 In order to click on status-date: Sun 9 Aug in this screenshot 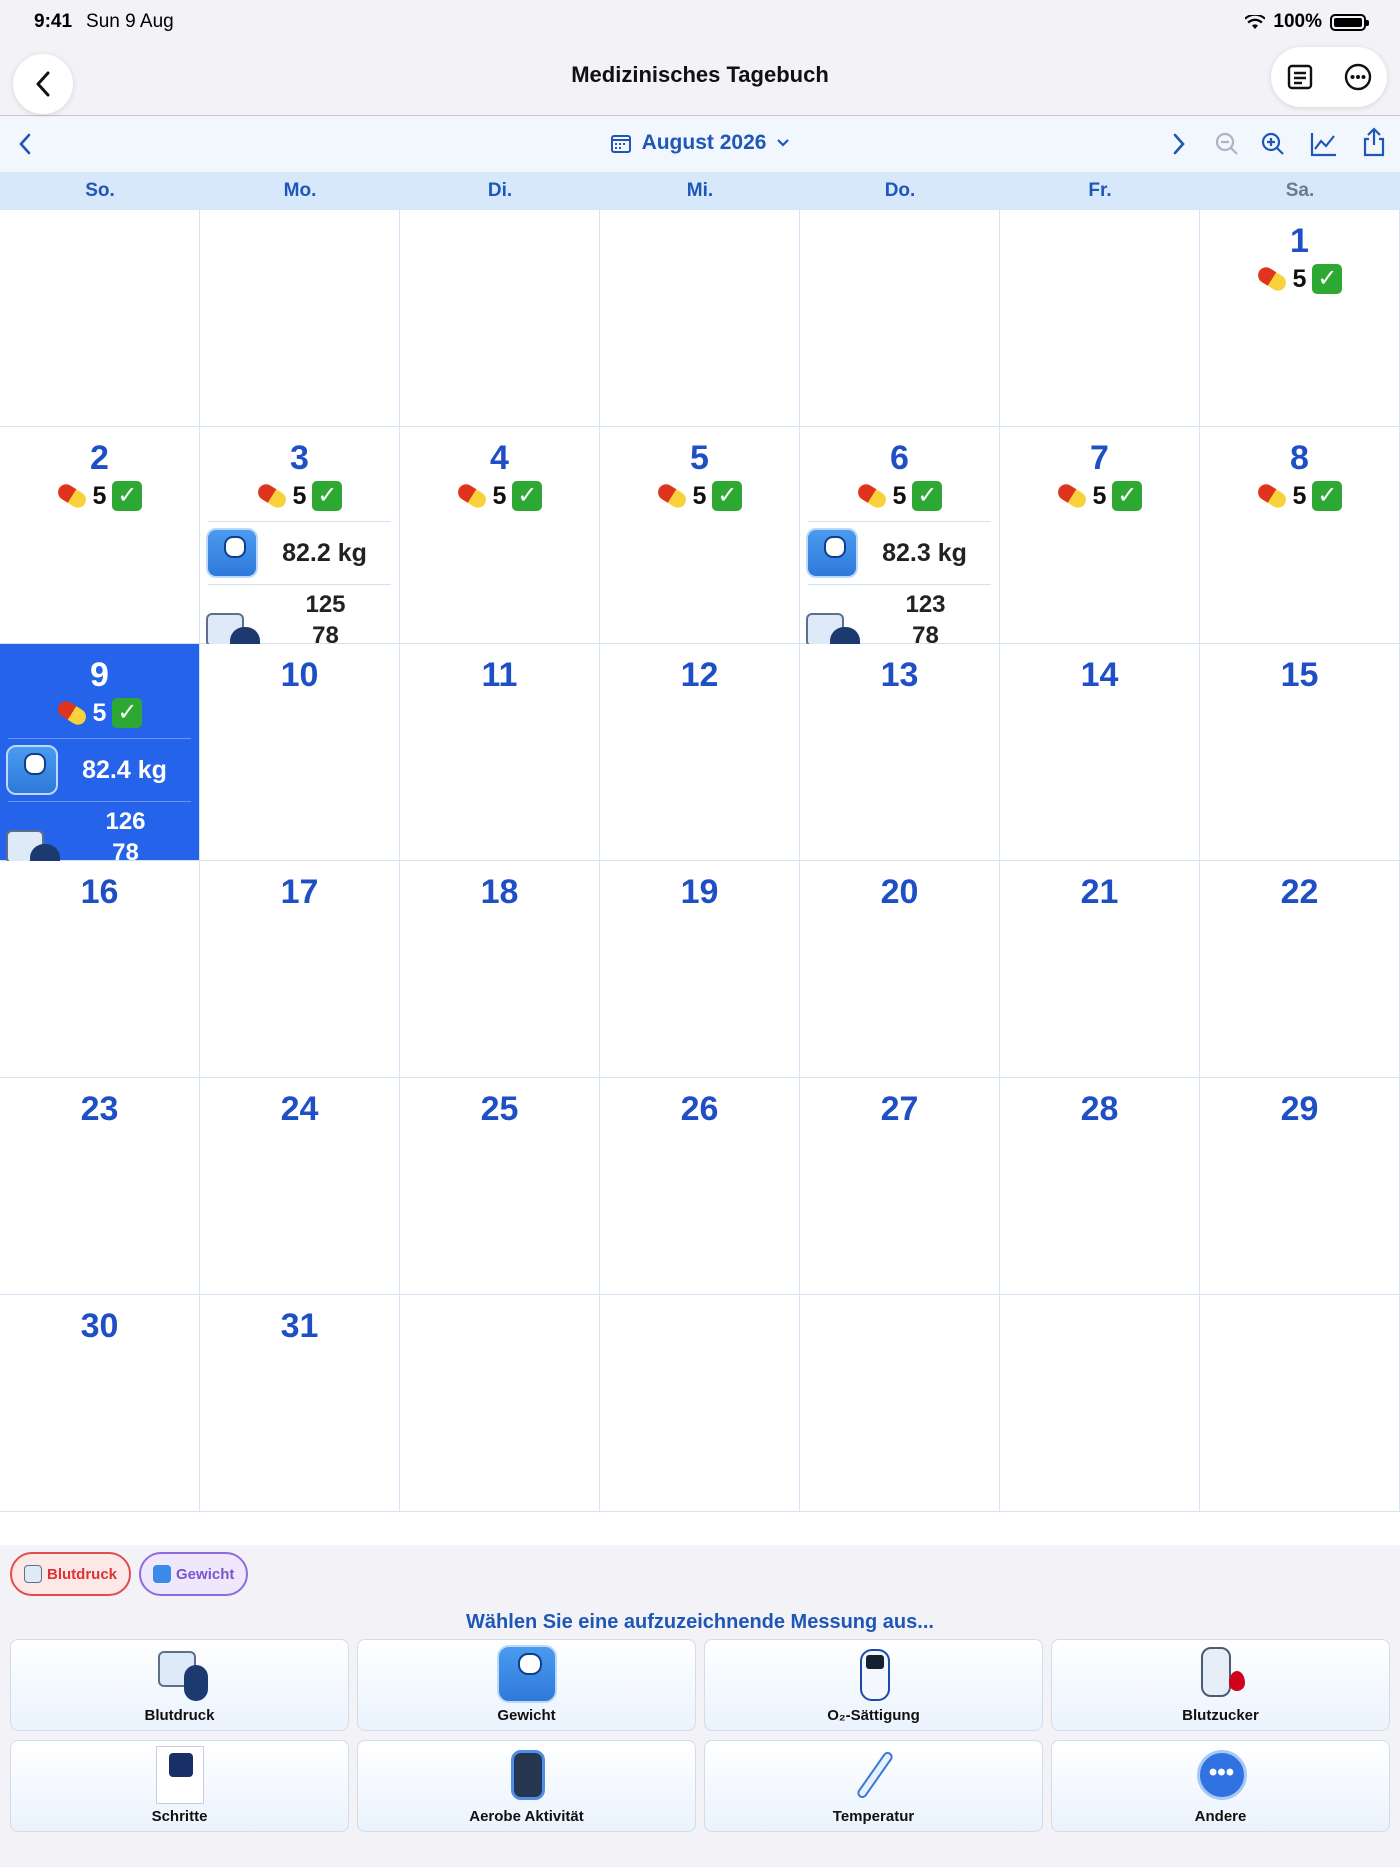, I will do `click(130, 21)`.